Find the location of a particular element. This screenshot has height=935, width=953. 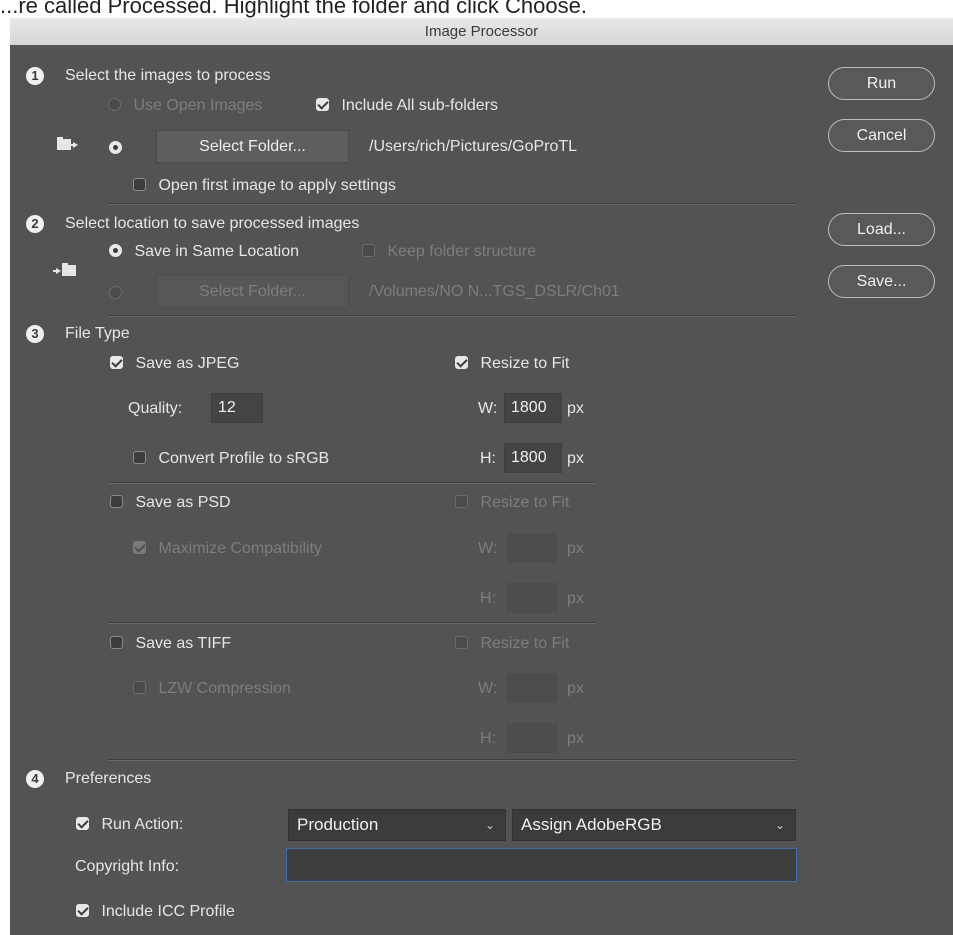

jpeg-height-unit: px is located at coordinates (575, 458).